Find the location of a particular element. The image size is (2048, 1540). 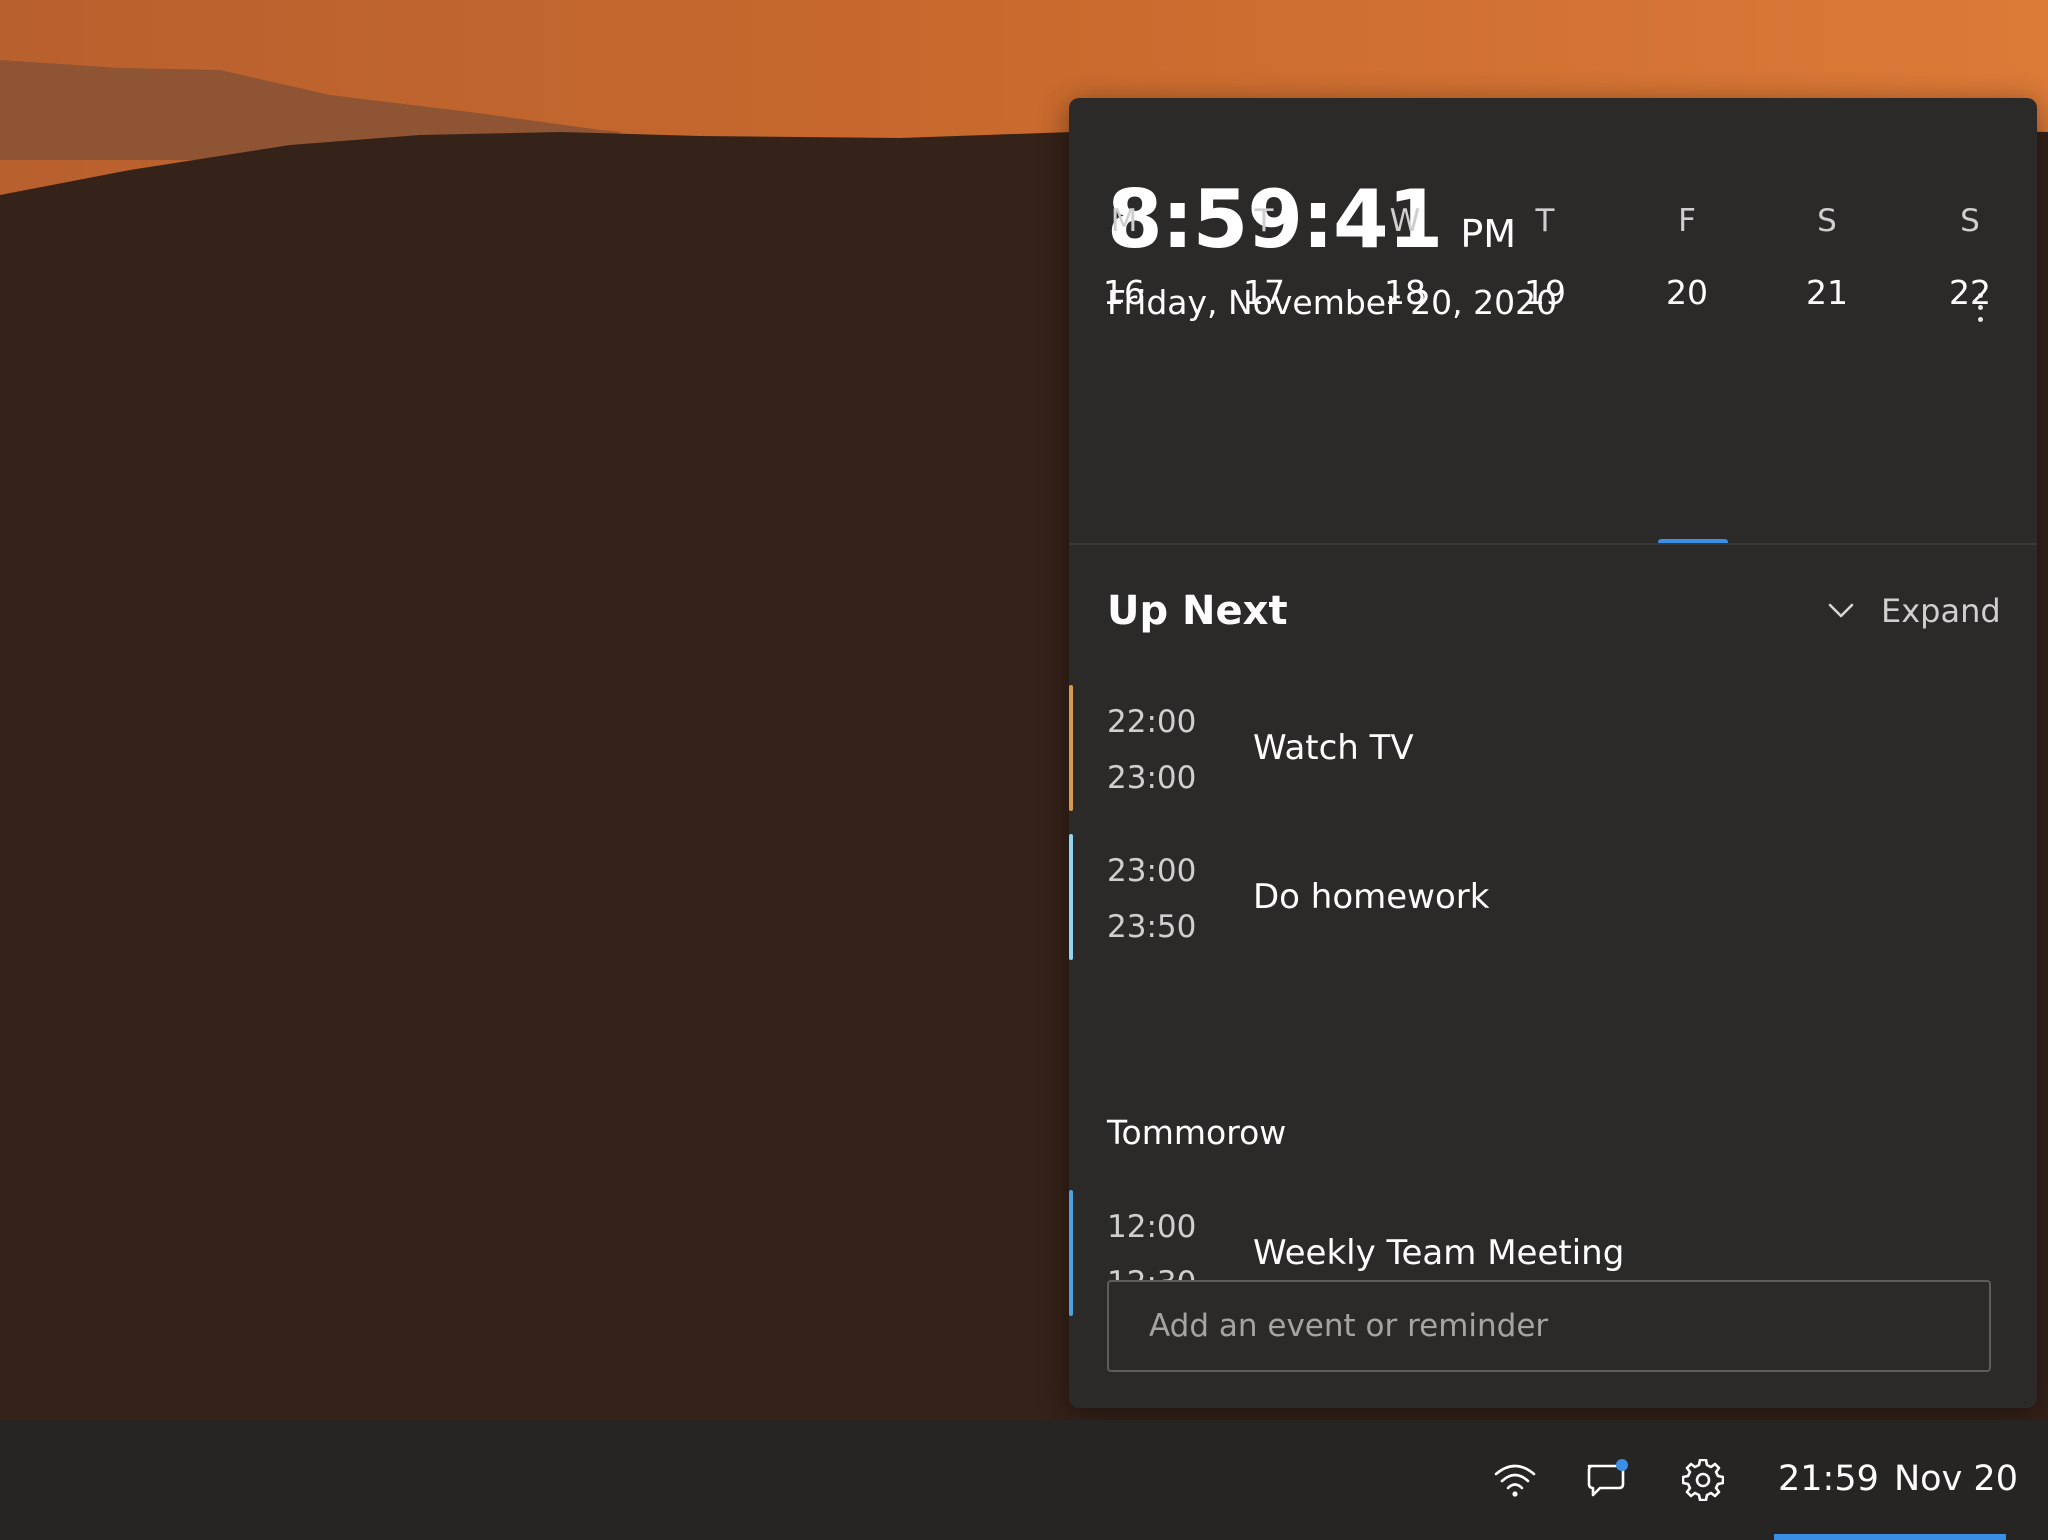

day-tue: T 17 is located at coordinates (1264, 322).